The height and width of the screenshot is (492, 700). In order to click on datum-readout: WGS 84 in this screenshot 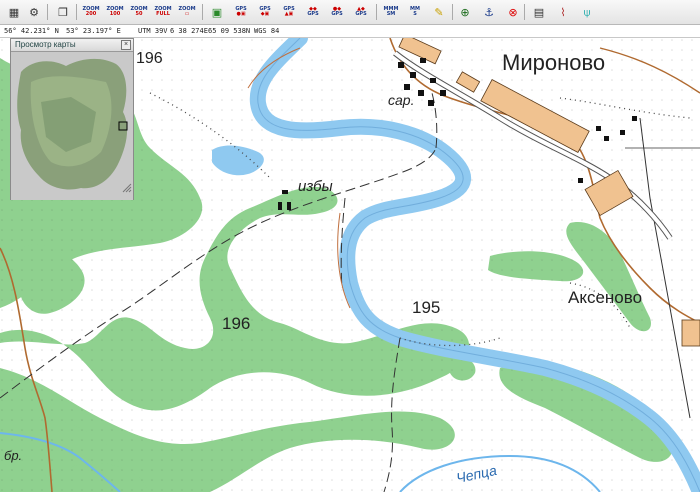, I will do `click(267, 31)`.